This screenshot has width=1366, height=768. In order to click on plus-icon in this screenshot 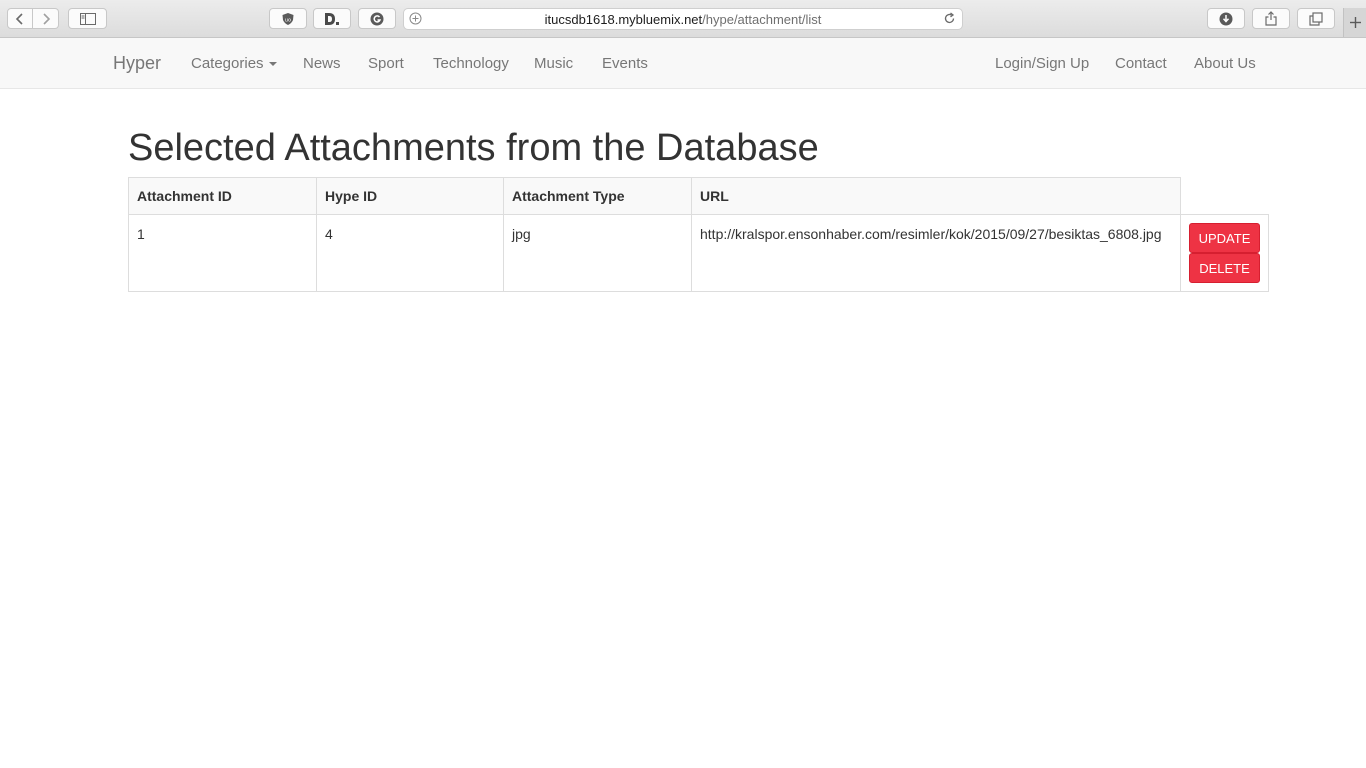, I will do `click(1355, 22)`.